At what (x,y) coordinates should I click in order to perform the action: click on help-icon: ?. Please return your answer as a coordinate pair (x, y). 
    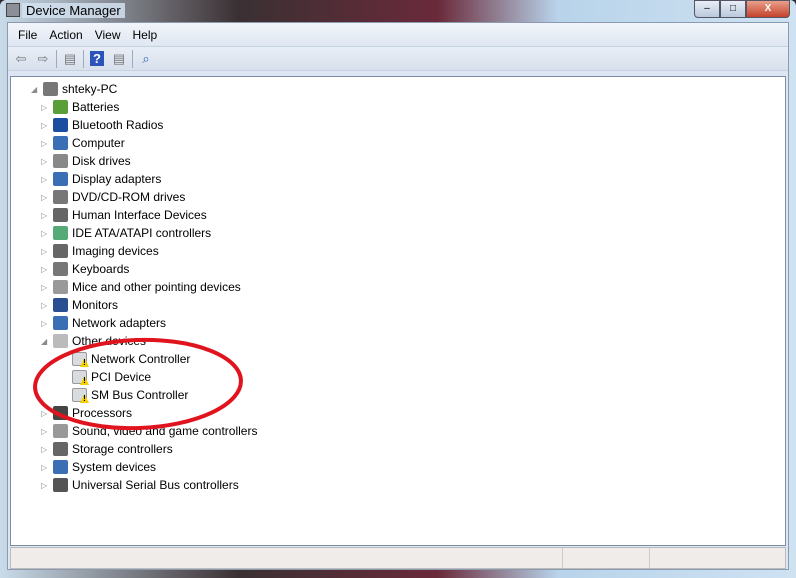
    Looking at the image, I should click on (97, 58).